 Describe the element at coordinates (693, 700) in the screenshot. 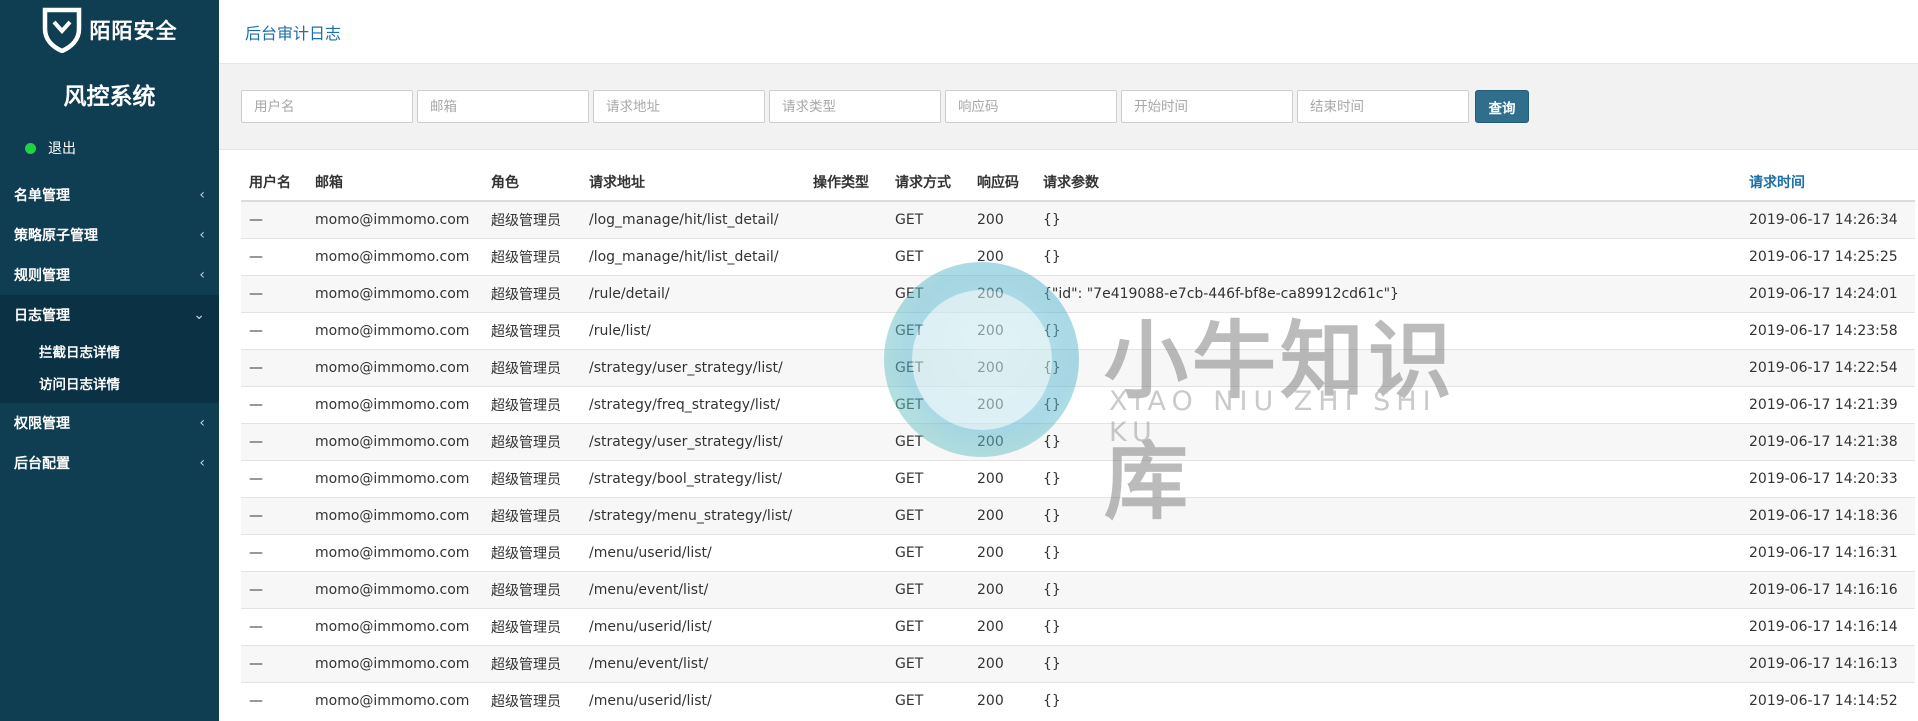

I see `cell-request-url: /menu/userid/list/` at that location.